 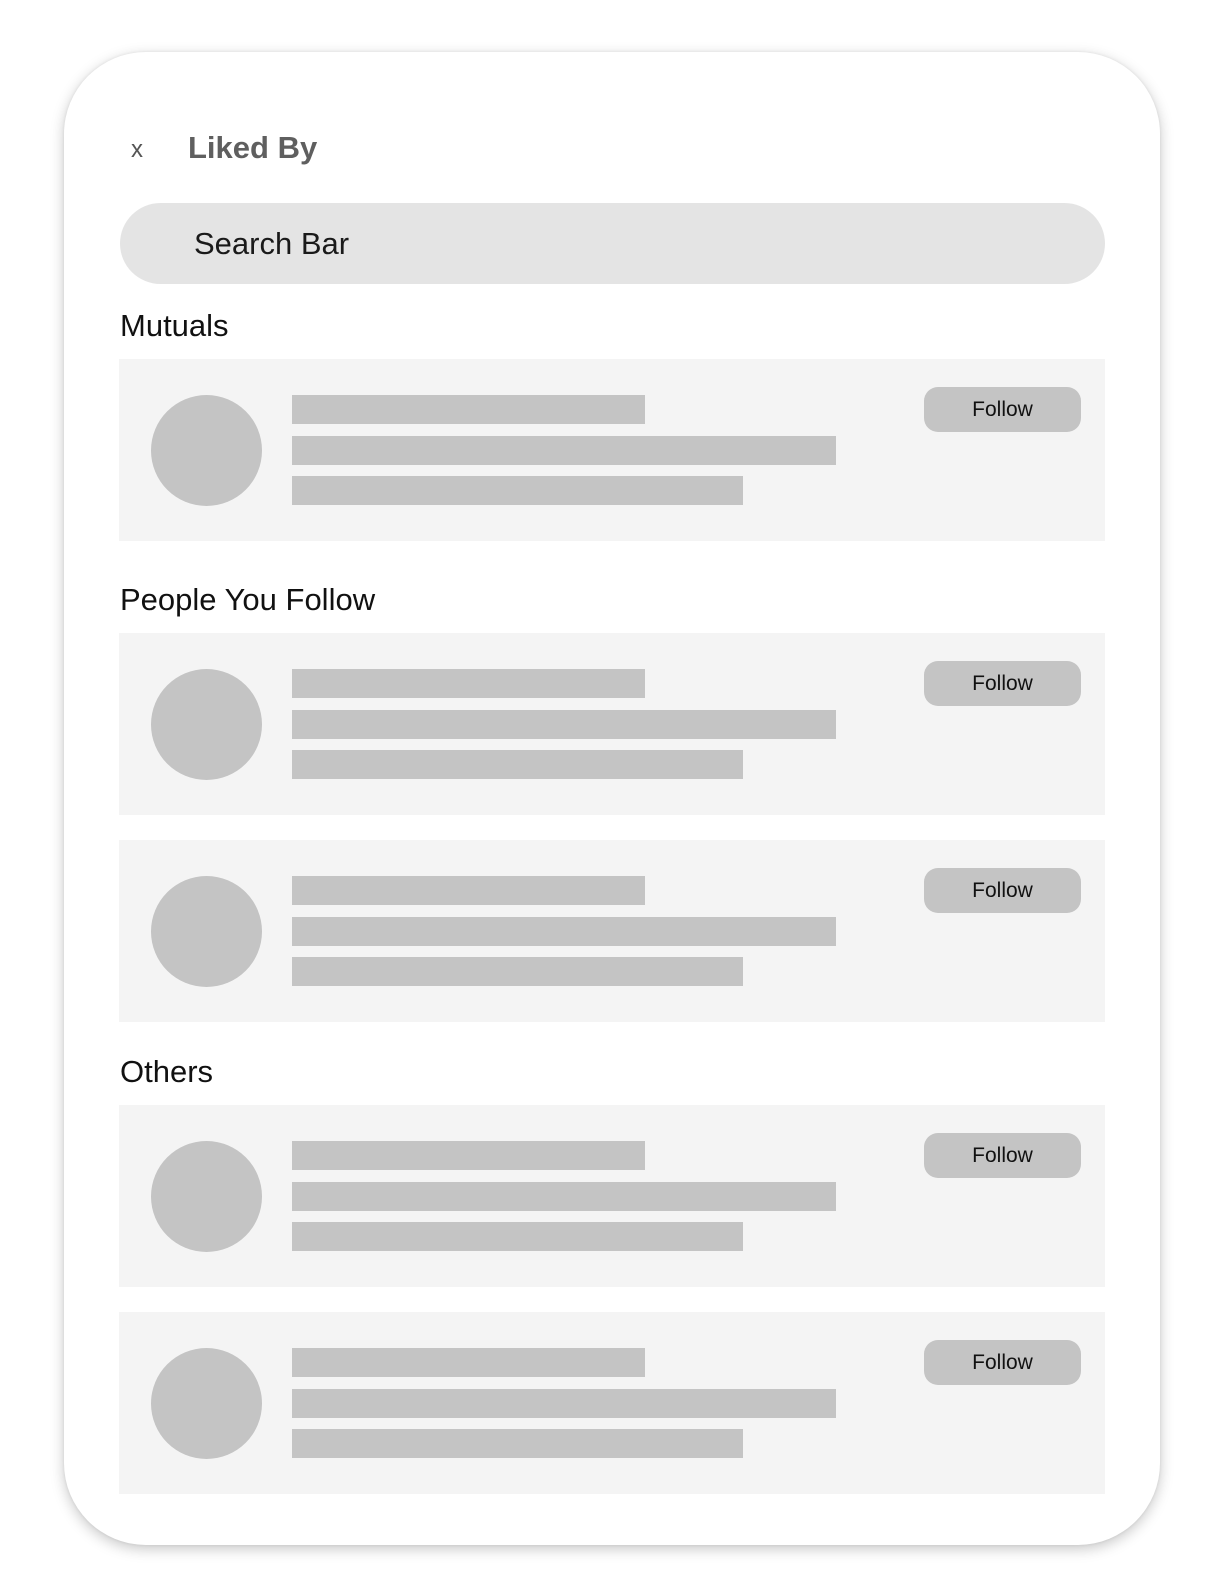 What do you see at coordinates (174, 325) in the screenshot?
I see `section-heading-mutuals: Mutuals` at bounding box center [174, 325].